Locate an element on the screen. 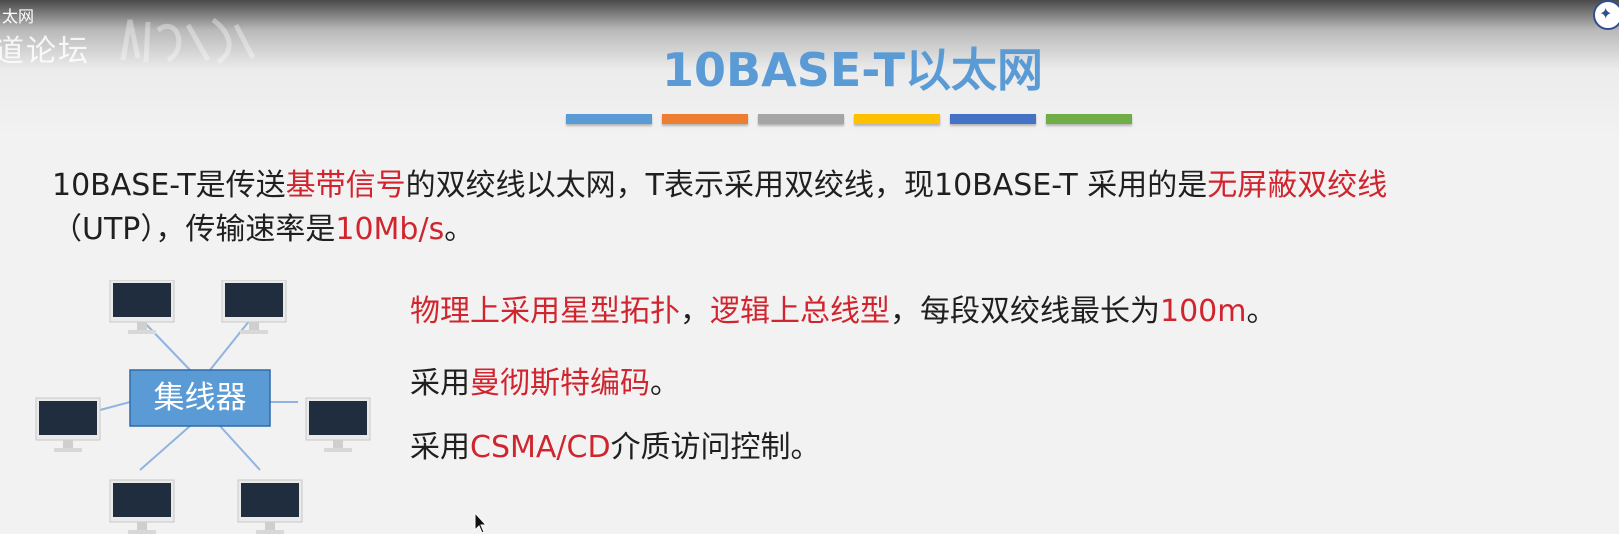 The width and height of the screenshot is (1619, 534). link-top-right is located at coordinates (230, 345).